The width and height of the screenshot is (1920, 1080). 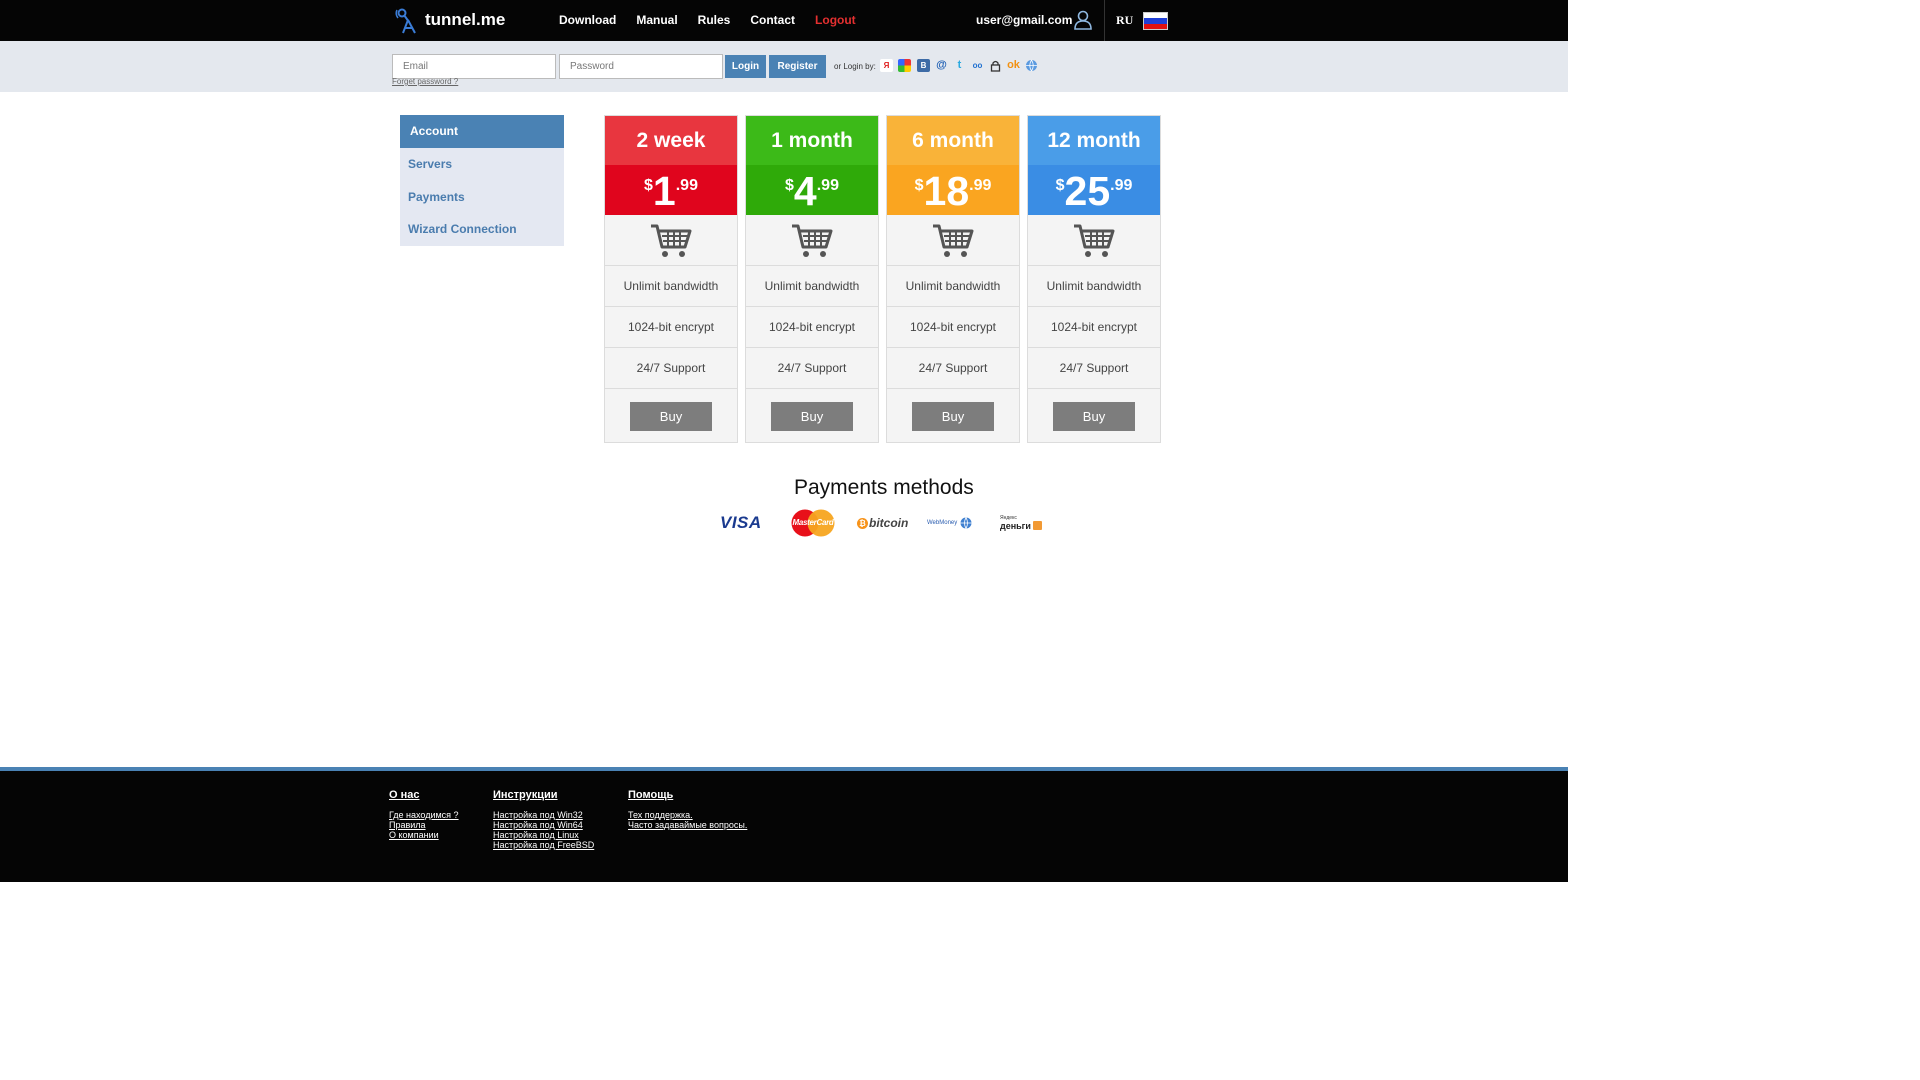 What do you see at coordinates (543, 825) in the screenshot?
I see `footer-link-win64: Настройка под Win64` at bounding box center [543, 825].